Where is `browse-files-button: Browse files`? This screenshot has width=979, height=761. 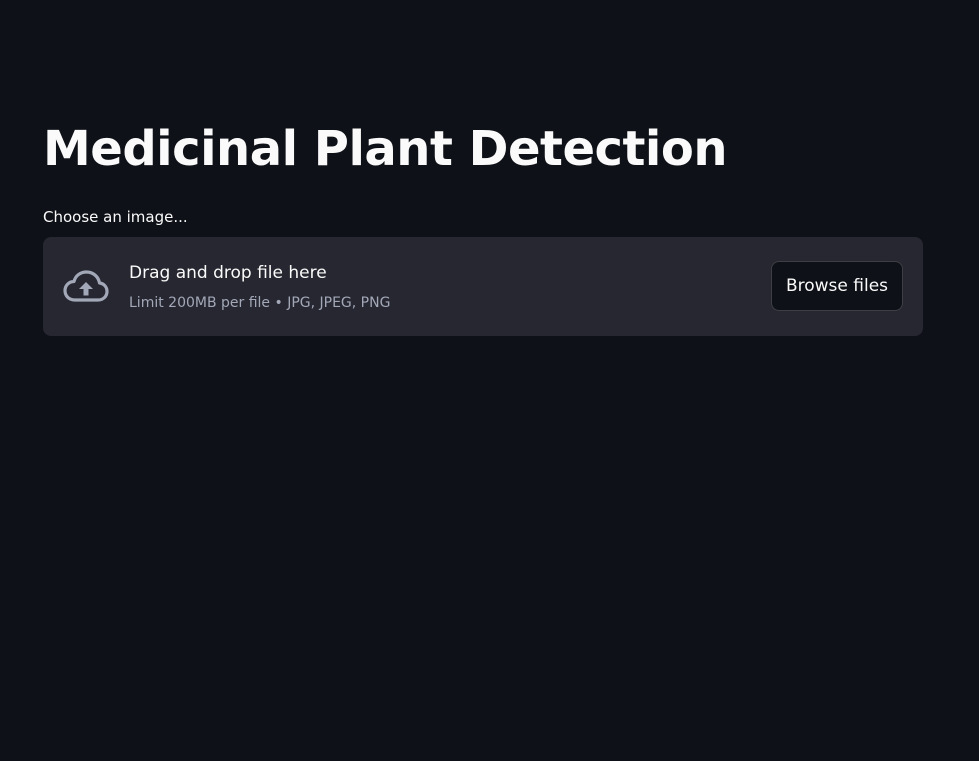 browse-files-button: Browse files is located at coordinates (837, 286).